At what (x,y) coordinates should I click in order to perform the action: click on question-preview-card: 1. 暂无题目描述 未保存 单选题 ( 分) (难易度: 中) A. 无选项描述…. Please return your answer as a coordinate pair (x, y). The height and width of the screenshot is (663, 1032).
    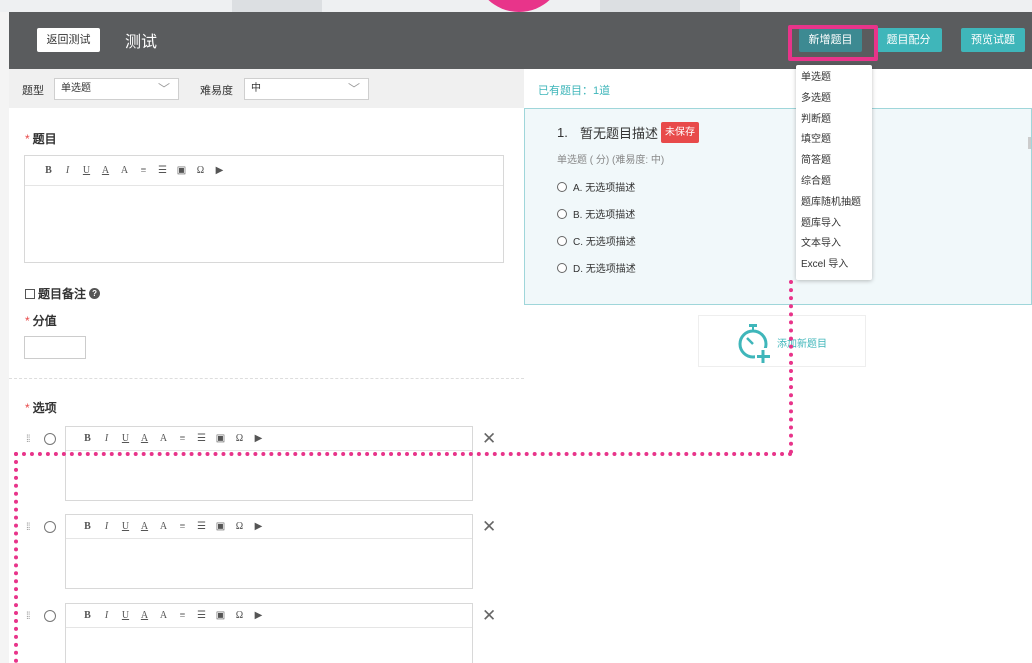
    Looking at the image, I should click on (778, 206).